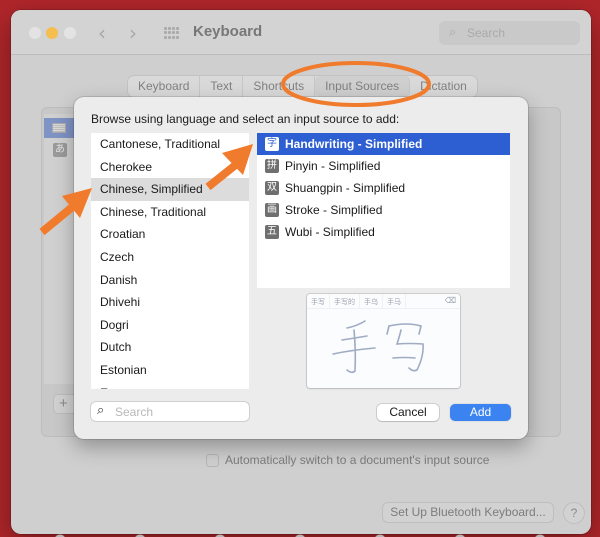 The image size is (600, 537). What do you see at coordinates (345, 301) in the screenshot?
I see `candidate: 手写的` at bounding box center [345, 301].